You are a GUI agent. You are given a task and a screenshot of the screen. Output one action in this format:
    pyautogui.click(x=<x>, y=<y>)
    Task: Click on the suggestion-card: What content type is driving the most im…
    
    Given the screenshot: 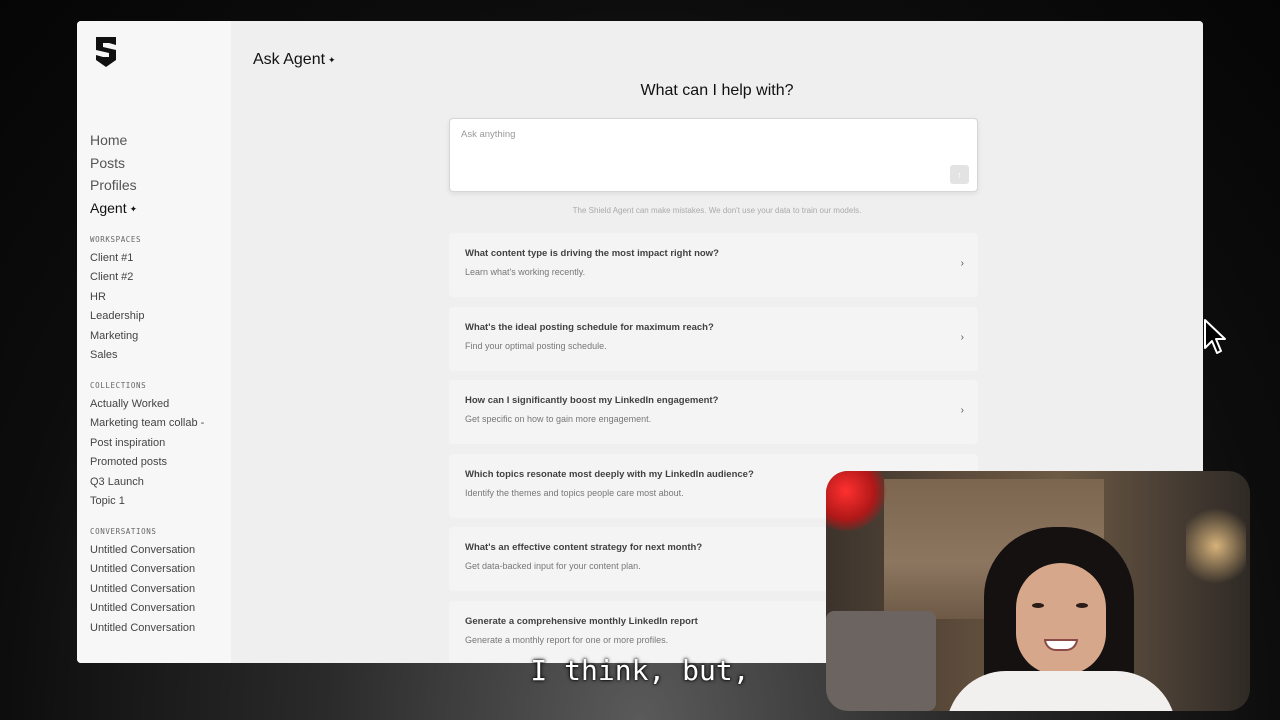 What is the action you would take?
    pyautogui.click(x=713, y=265)
    